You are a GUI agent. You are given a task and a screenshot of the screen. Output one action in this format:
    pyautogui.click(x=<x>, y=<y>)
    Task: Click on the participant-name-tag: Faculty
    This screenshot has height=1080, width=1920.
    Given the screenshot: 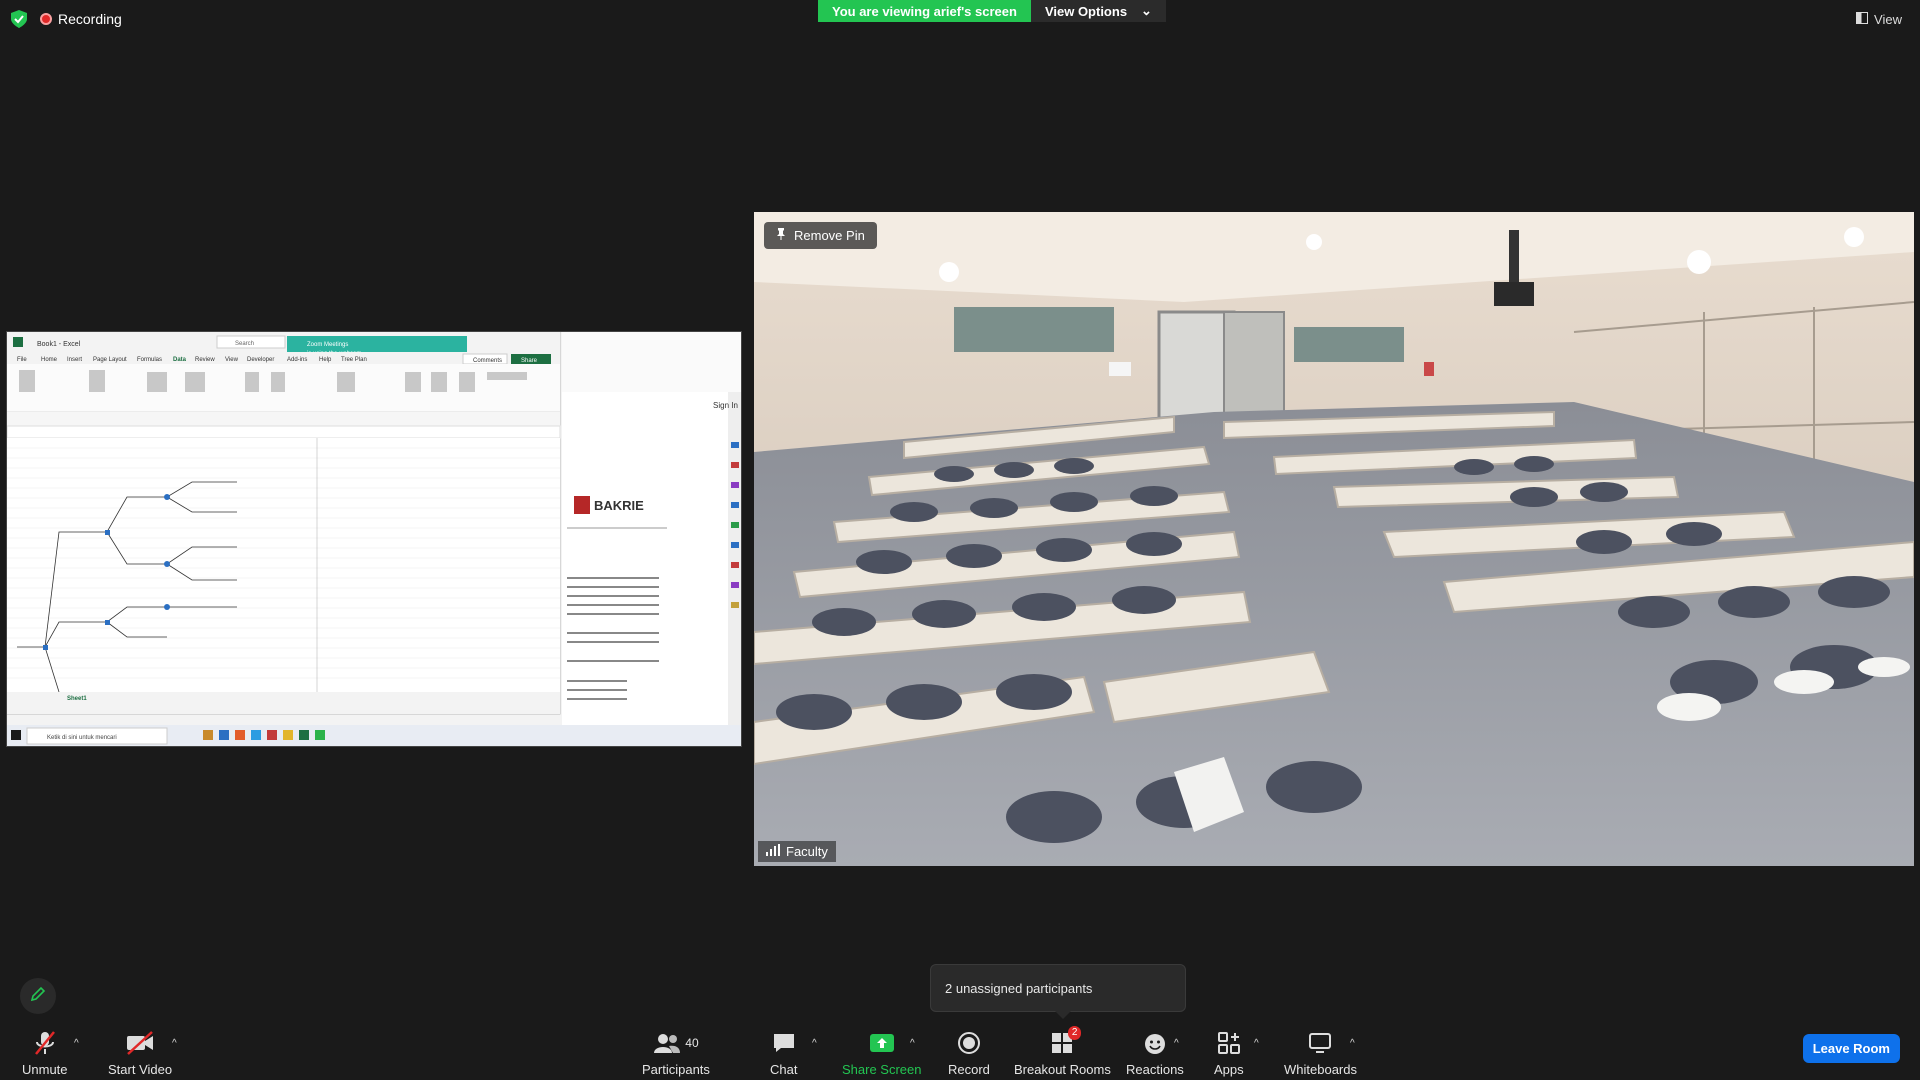 What is the action you would take?
    pyautogui.click(x=797, y=851)
    